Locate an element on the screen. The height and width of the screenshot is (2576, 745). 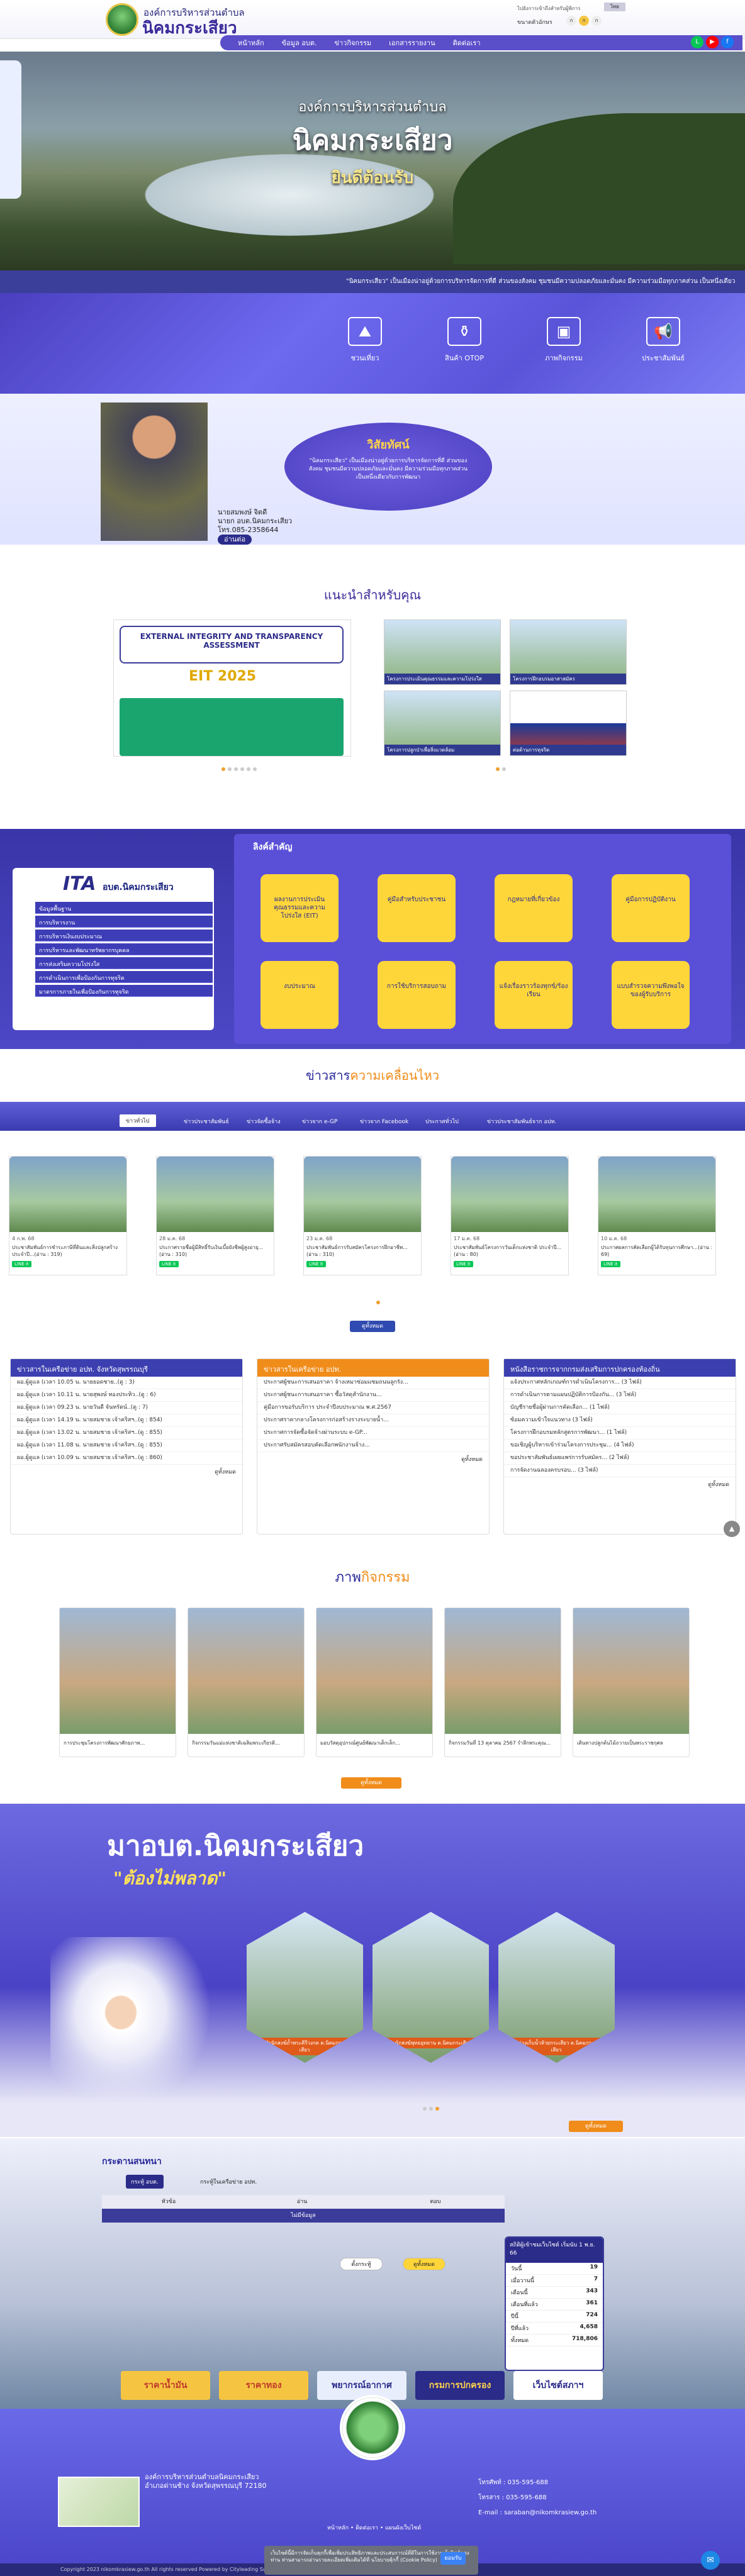
nav-info: ข้อมูล อบต. is located at coordinates (300, 42).